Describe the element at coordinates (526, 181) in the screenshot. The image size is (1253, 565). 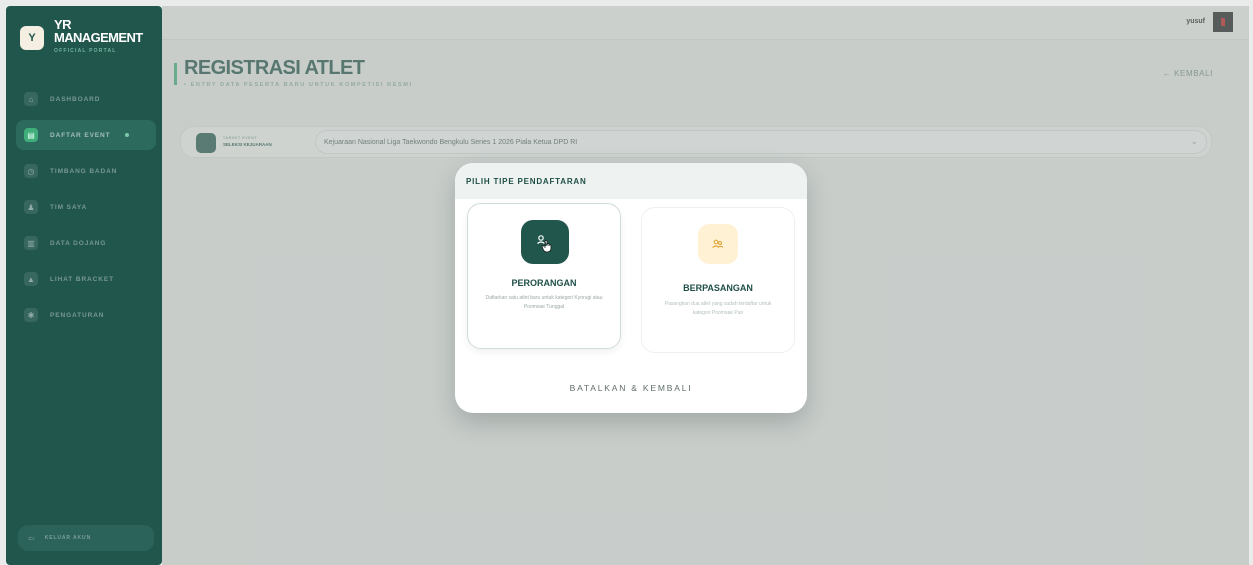
I see `modal-title: PILIH TIPE PENDAFTARAN` at that location.